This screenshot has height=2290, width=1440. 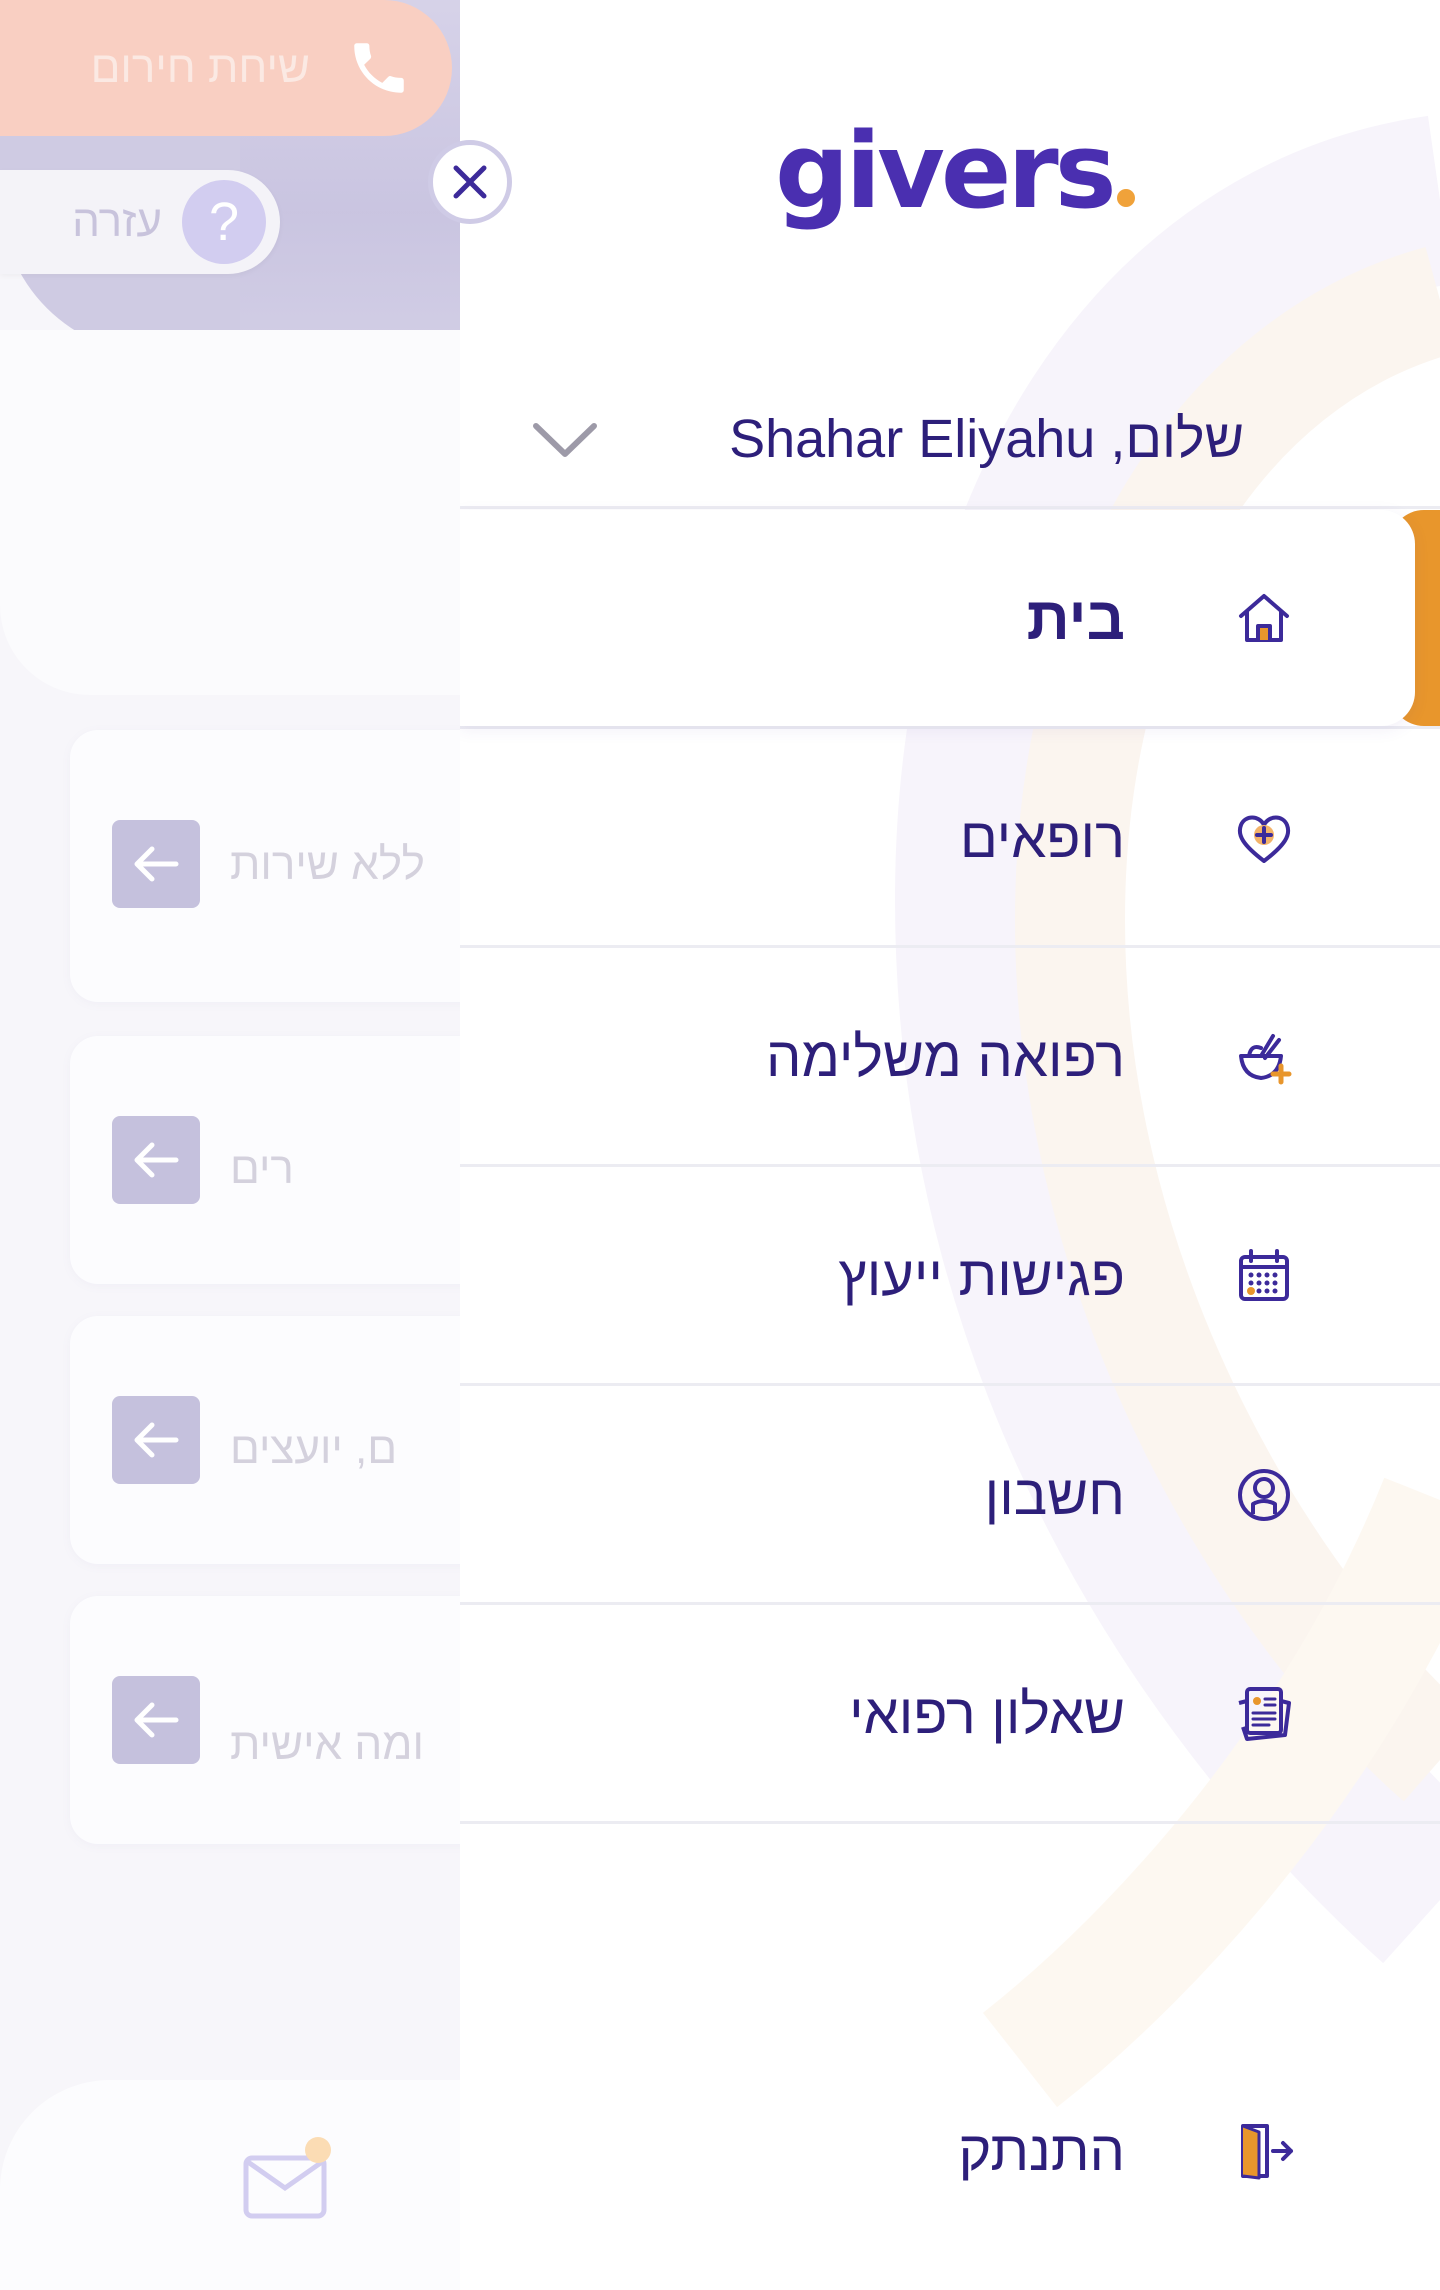 What do you see at coordinates (950, 2150) in the screenshot?
I see `logout-button: התנתק` at bounding box center [950, 2150].